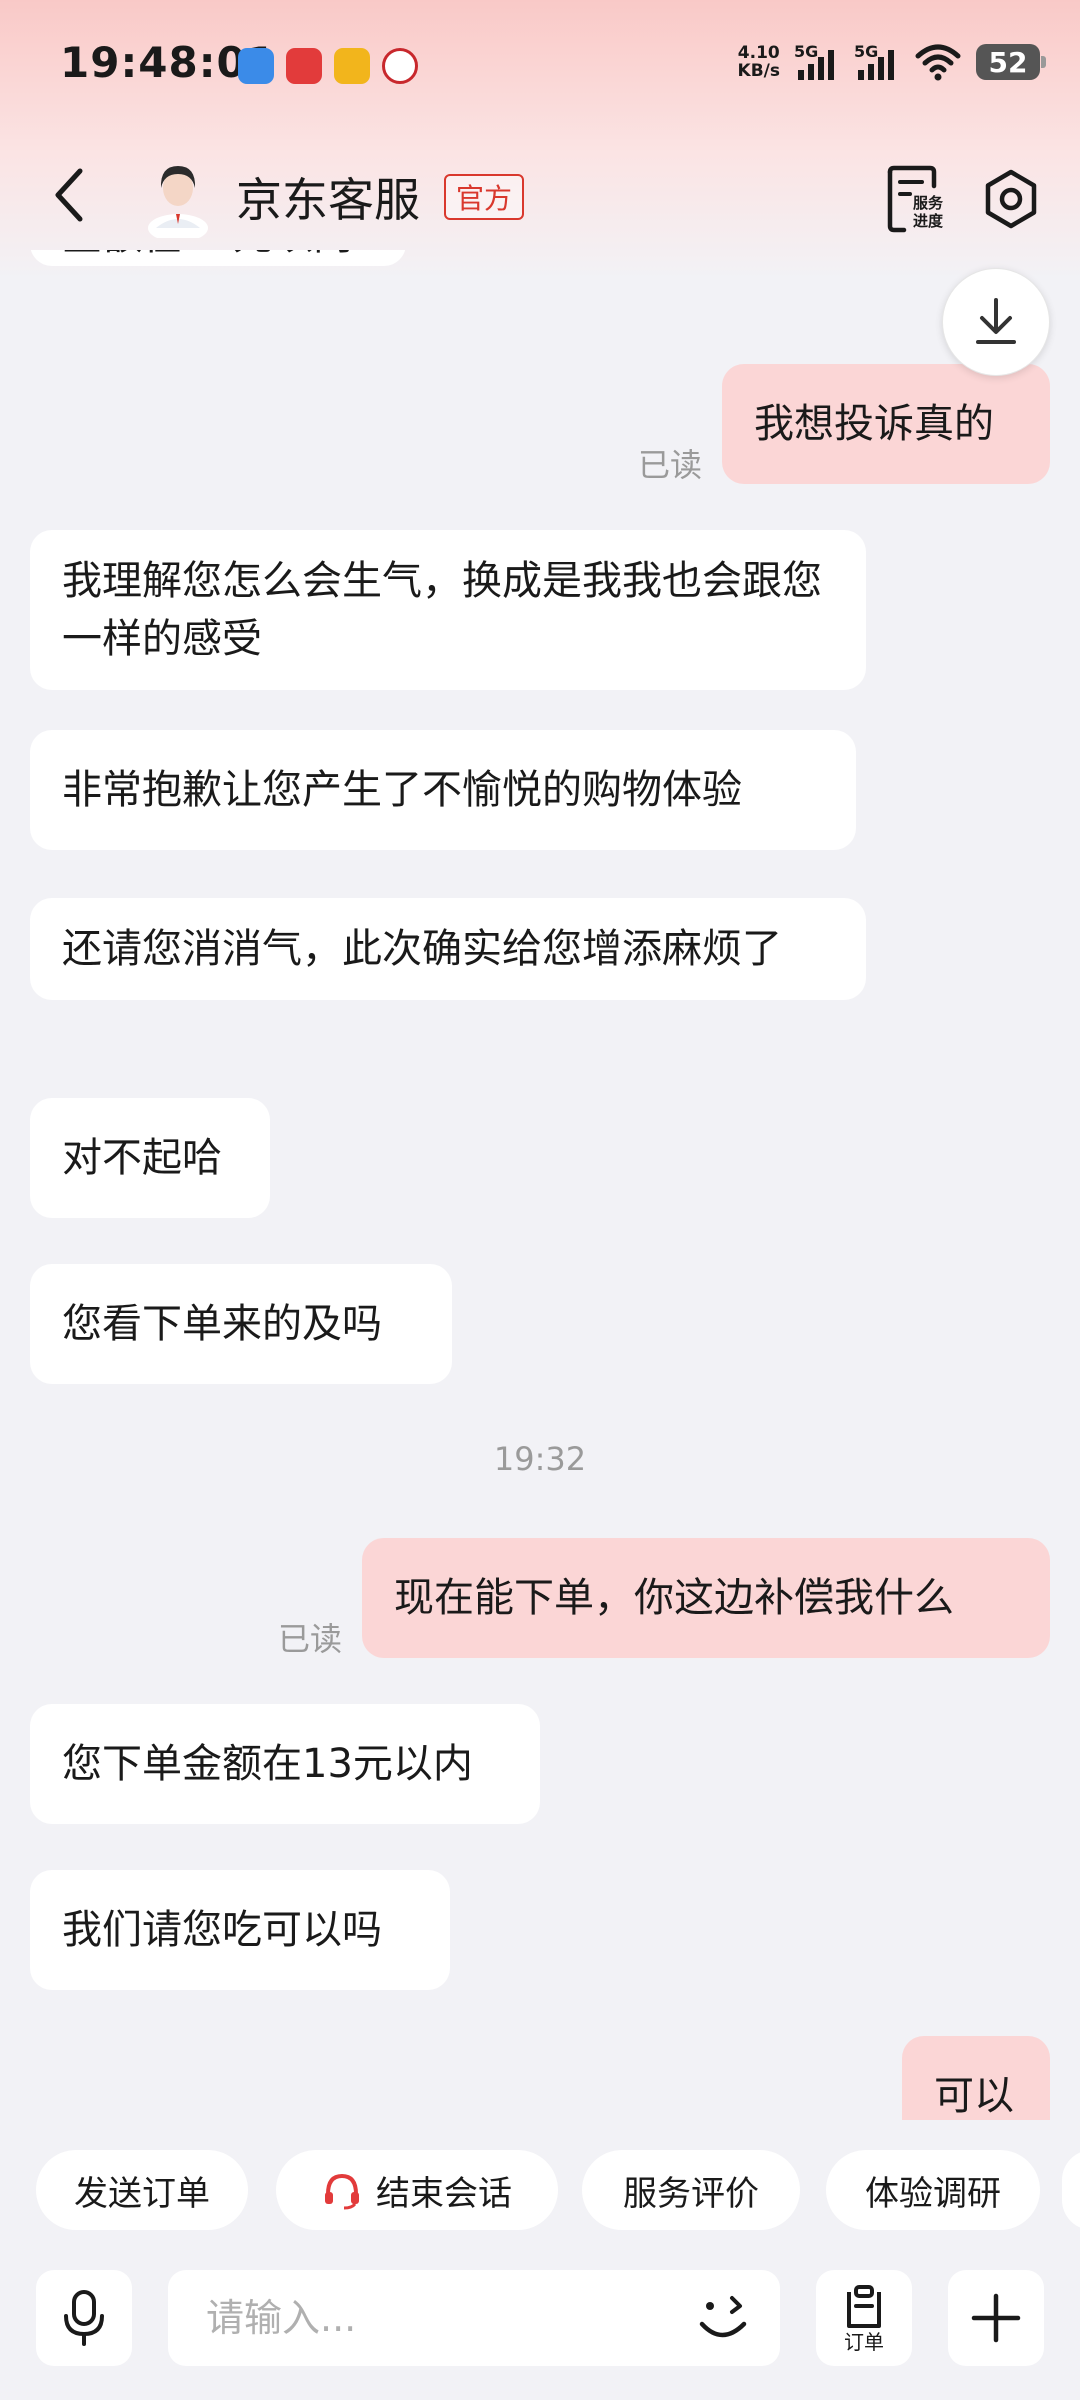 The image size is (1080, 2400). I want to click on agent-message: 我理解您怎么会生气，换成是我我也会跟您一样的感受, so click(448, 610).